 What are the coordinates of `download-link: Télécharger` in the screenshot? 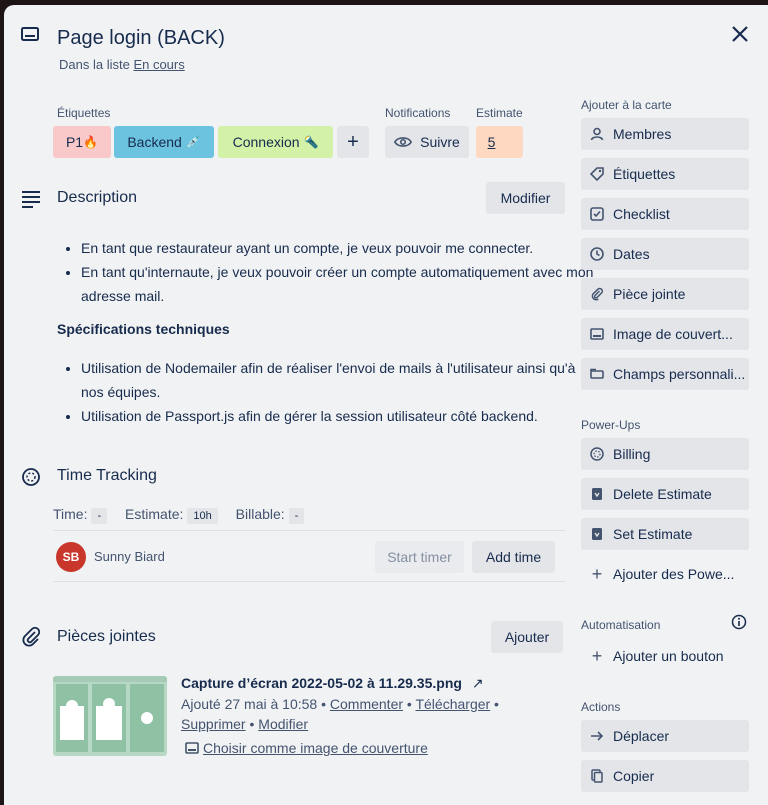 It's located at (452, 704).